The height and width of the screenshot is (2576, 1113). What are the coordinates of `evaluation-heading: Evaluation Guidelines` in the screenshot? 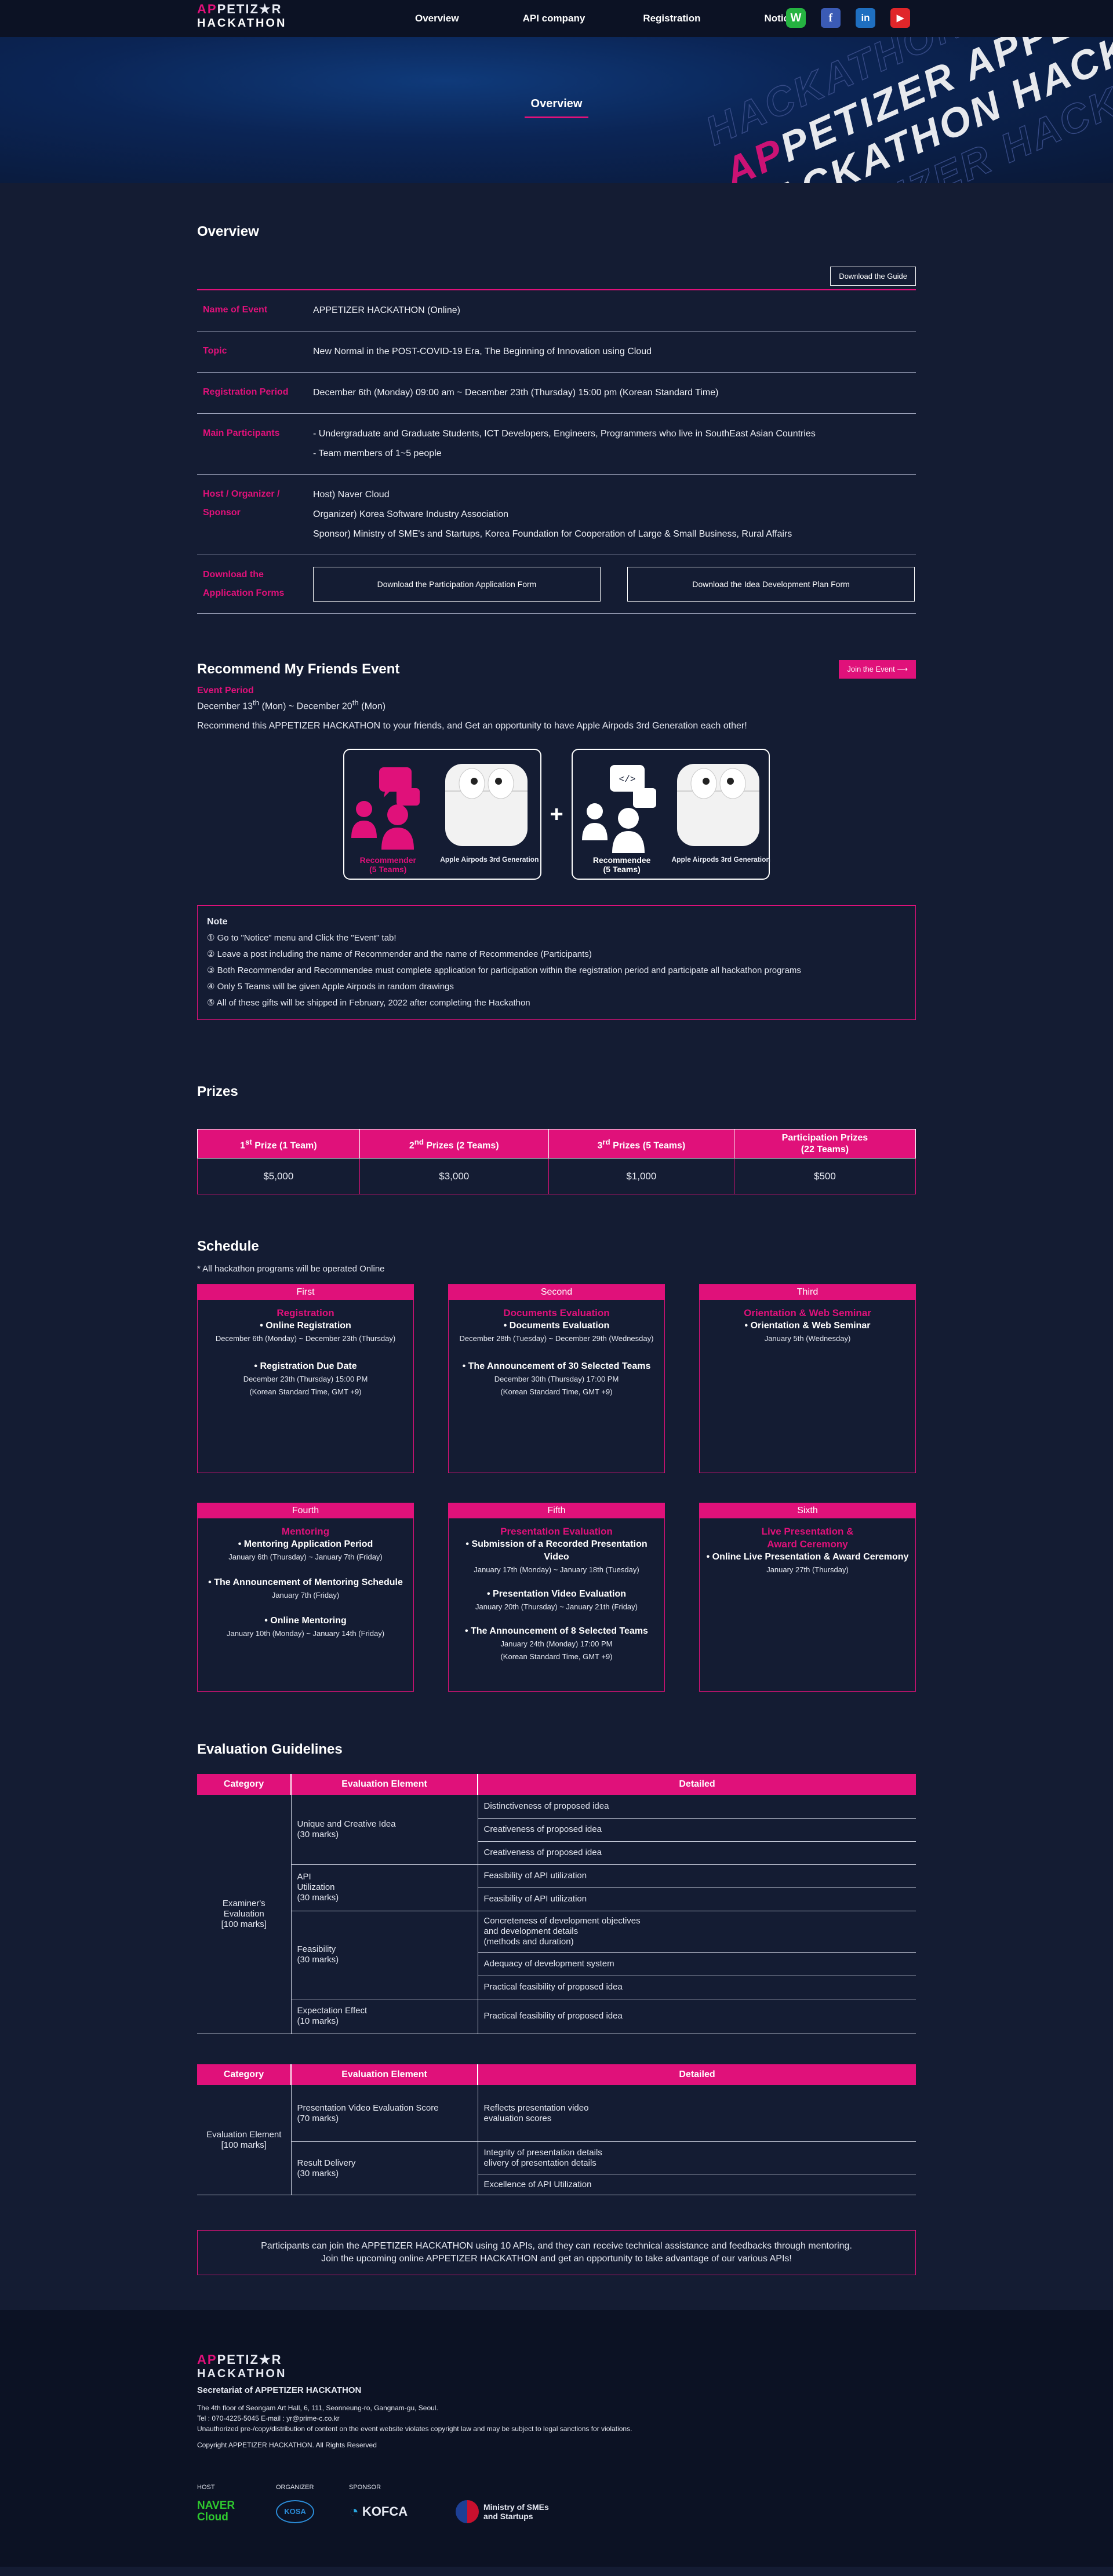 It's located at (270, 1749).